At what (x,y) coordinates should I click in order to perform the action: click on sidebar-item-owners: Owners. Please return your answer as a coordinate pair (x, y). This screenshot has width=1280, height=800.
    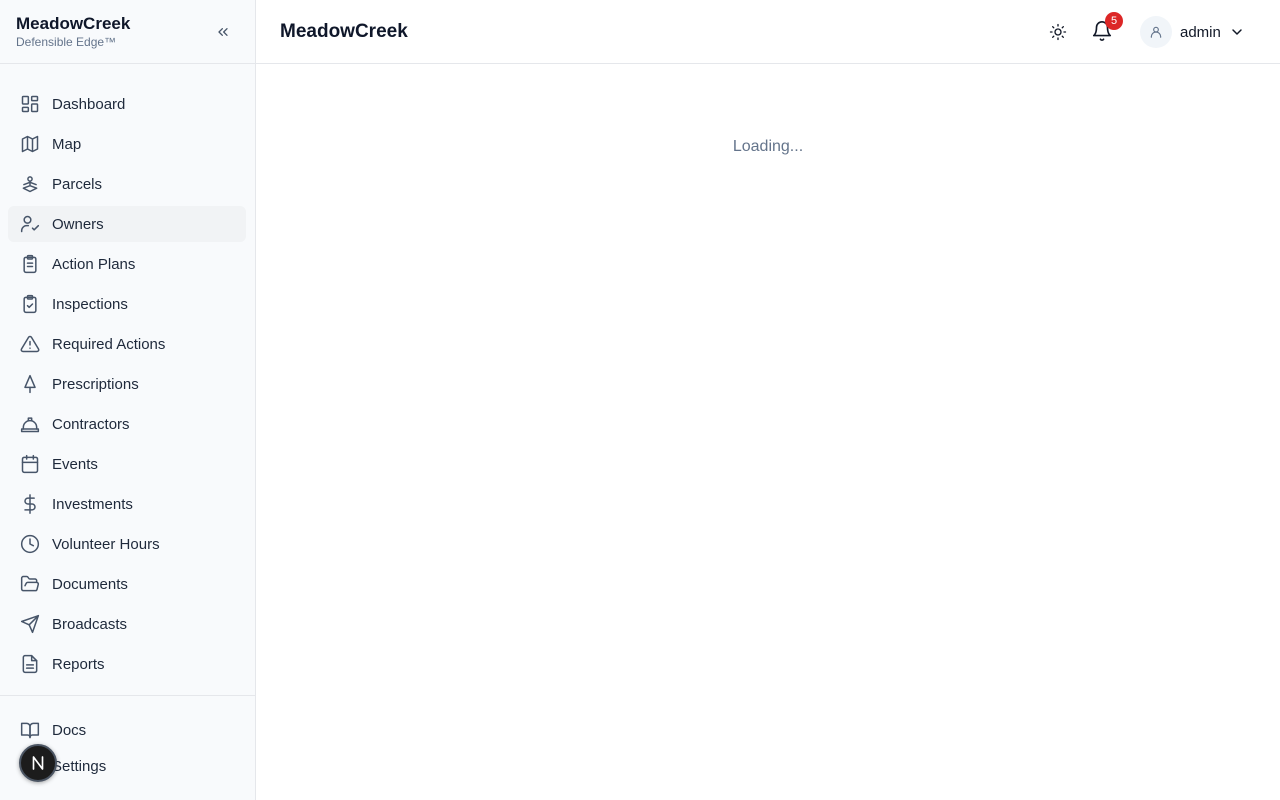
    Looking at the image, I should click on (127, 224).